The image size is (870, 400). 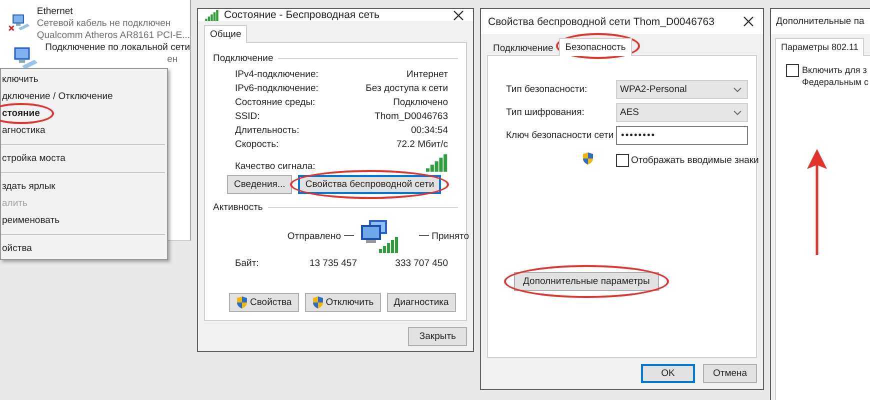 I want to click on received-label: Принято, so click(x=450, y=236).